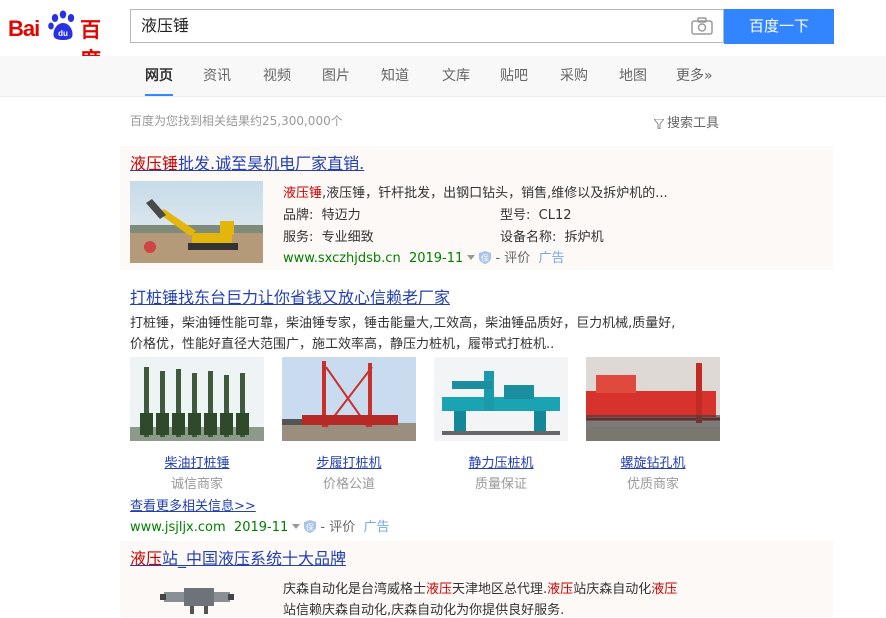 The width and height of the screenshot is (886, 618). Describe the element at coordinates (342, 344) in the screenshot. I see `result2-description-line2: 价格优，性能好直径大范围广，施工效率高，静压力桩机，履带式打桩机..` at that location.